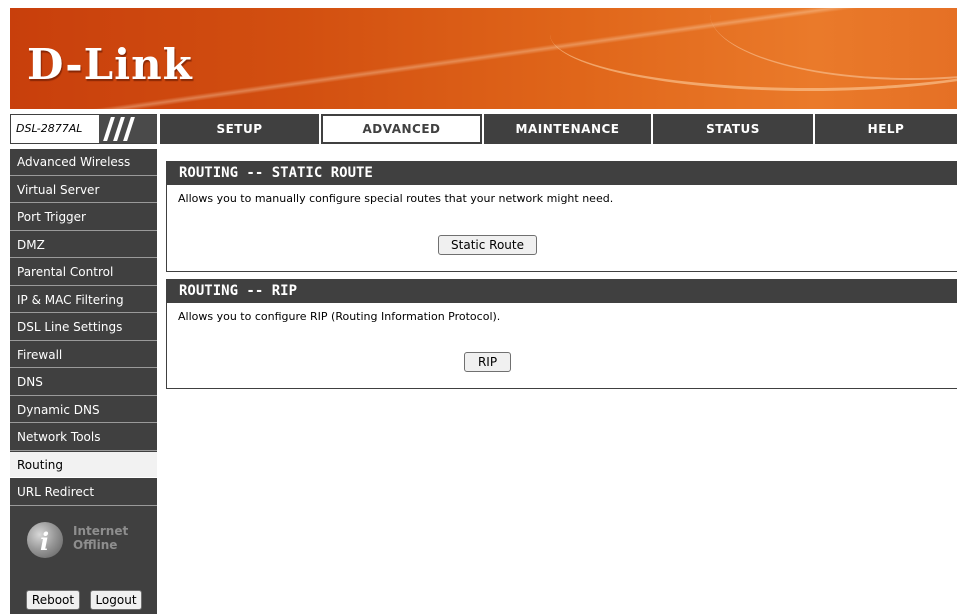 The height and width of the screenshot is (614, 957). I want to click on sidebar-item-network-tools: Network Tools, so click(83, 437).